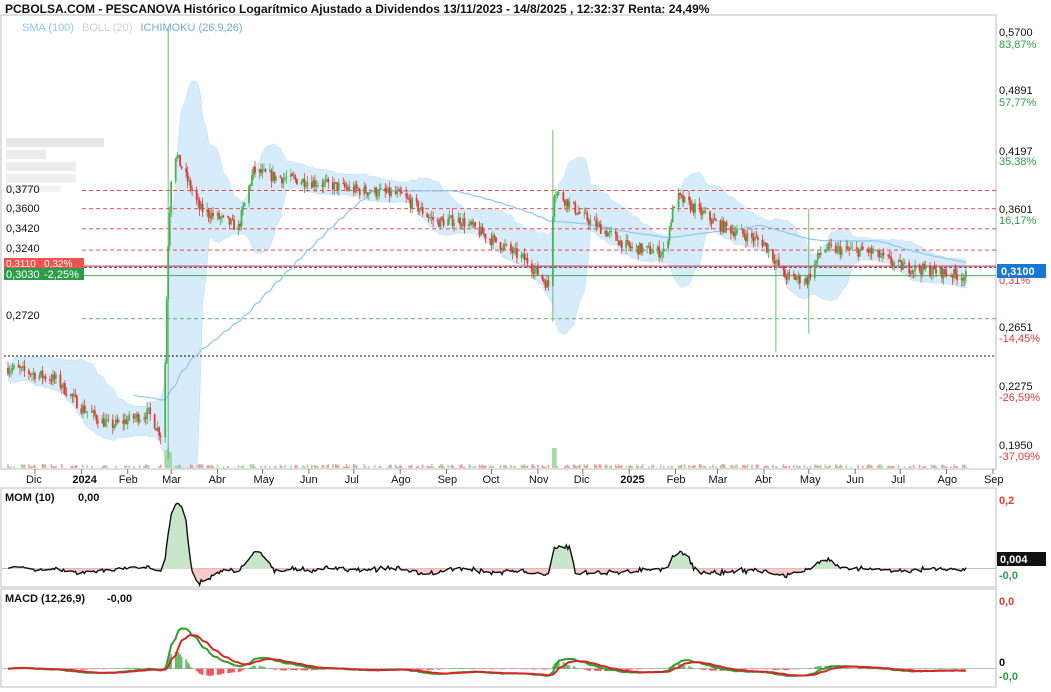  What do you see at coordinates (48, 28) in the screenshot?
I see `legend-sma: SMA (100)` at bounding box center [48, 28].